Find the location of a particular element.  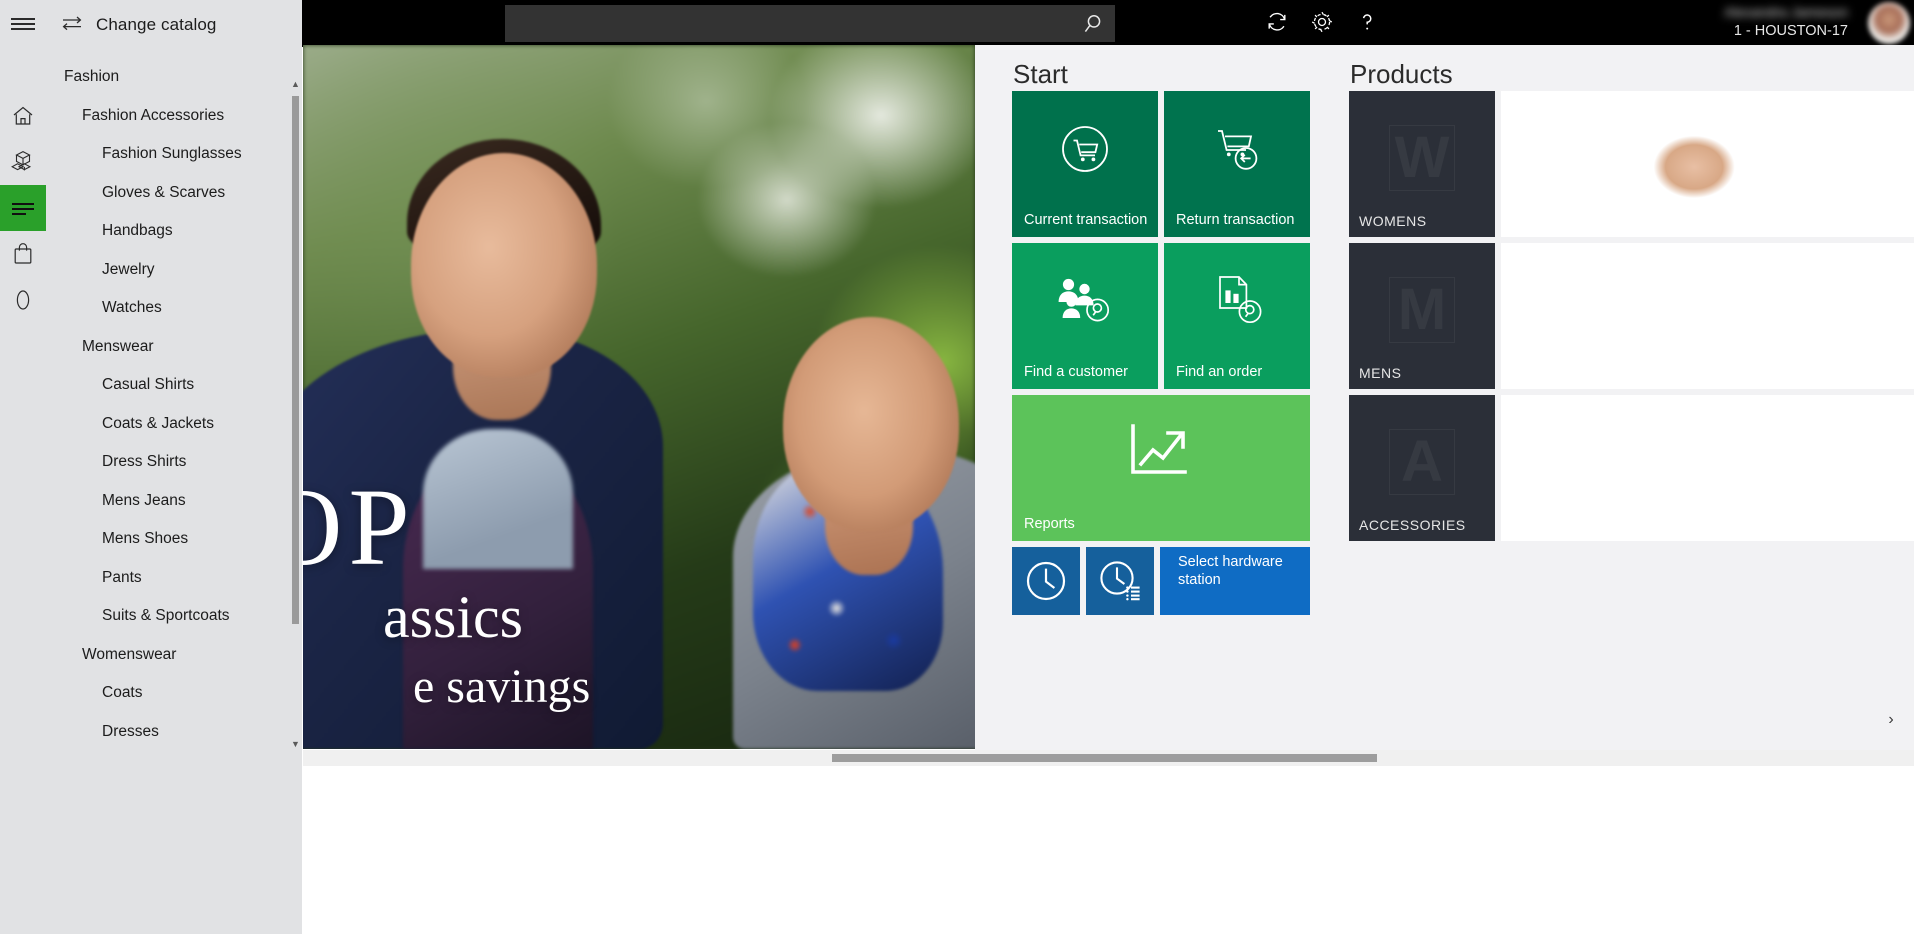

product-row: M MENS is located at coordinates (1631, 316).